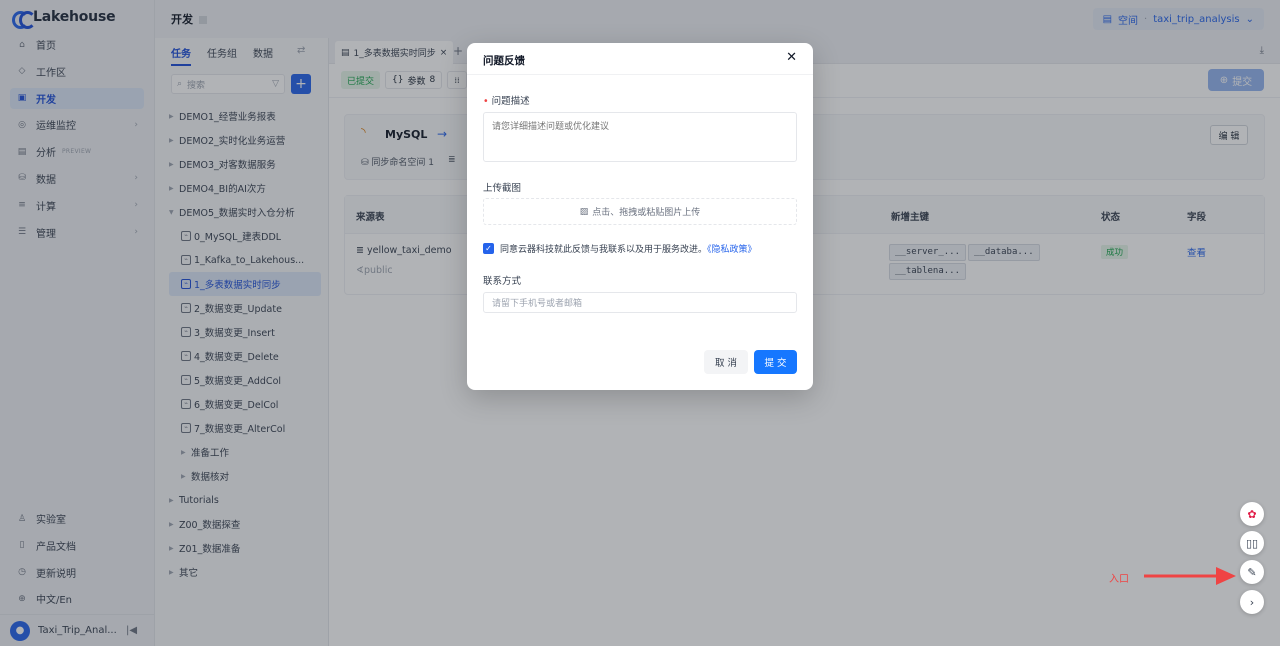 This screenshot has width=1280, height=646. Describe the element at coordinates (1252, 543) in the screenshot. I see `docs-book-icon: ▯▯` at that location.